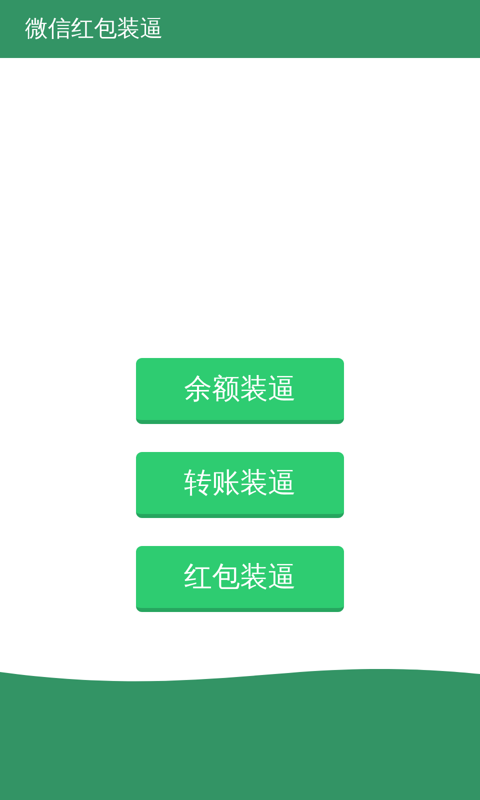  I want to click on action-button: 转账装逼, so click(240, 485).